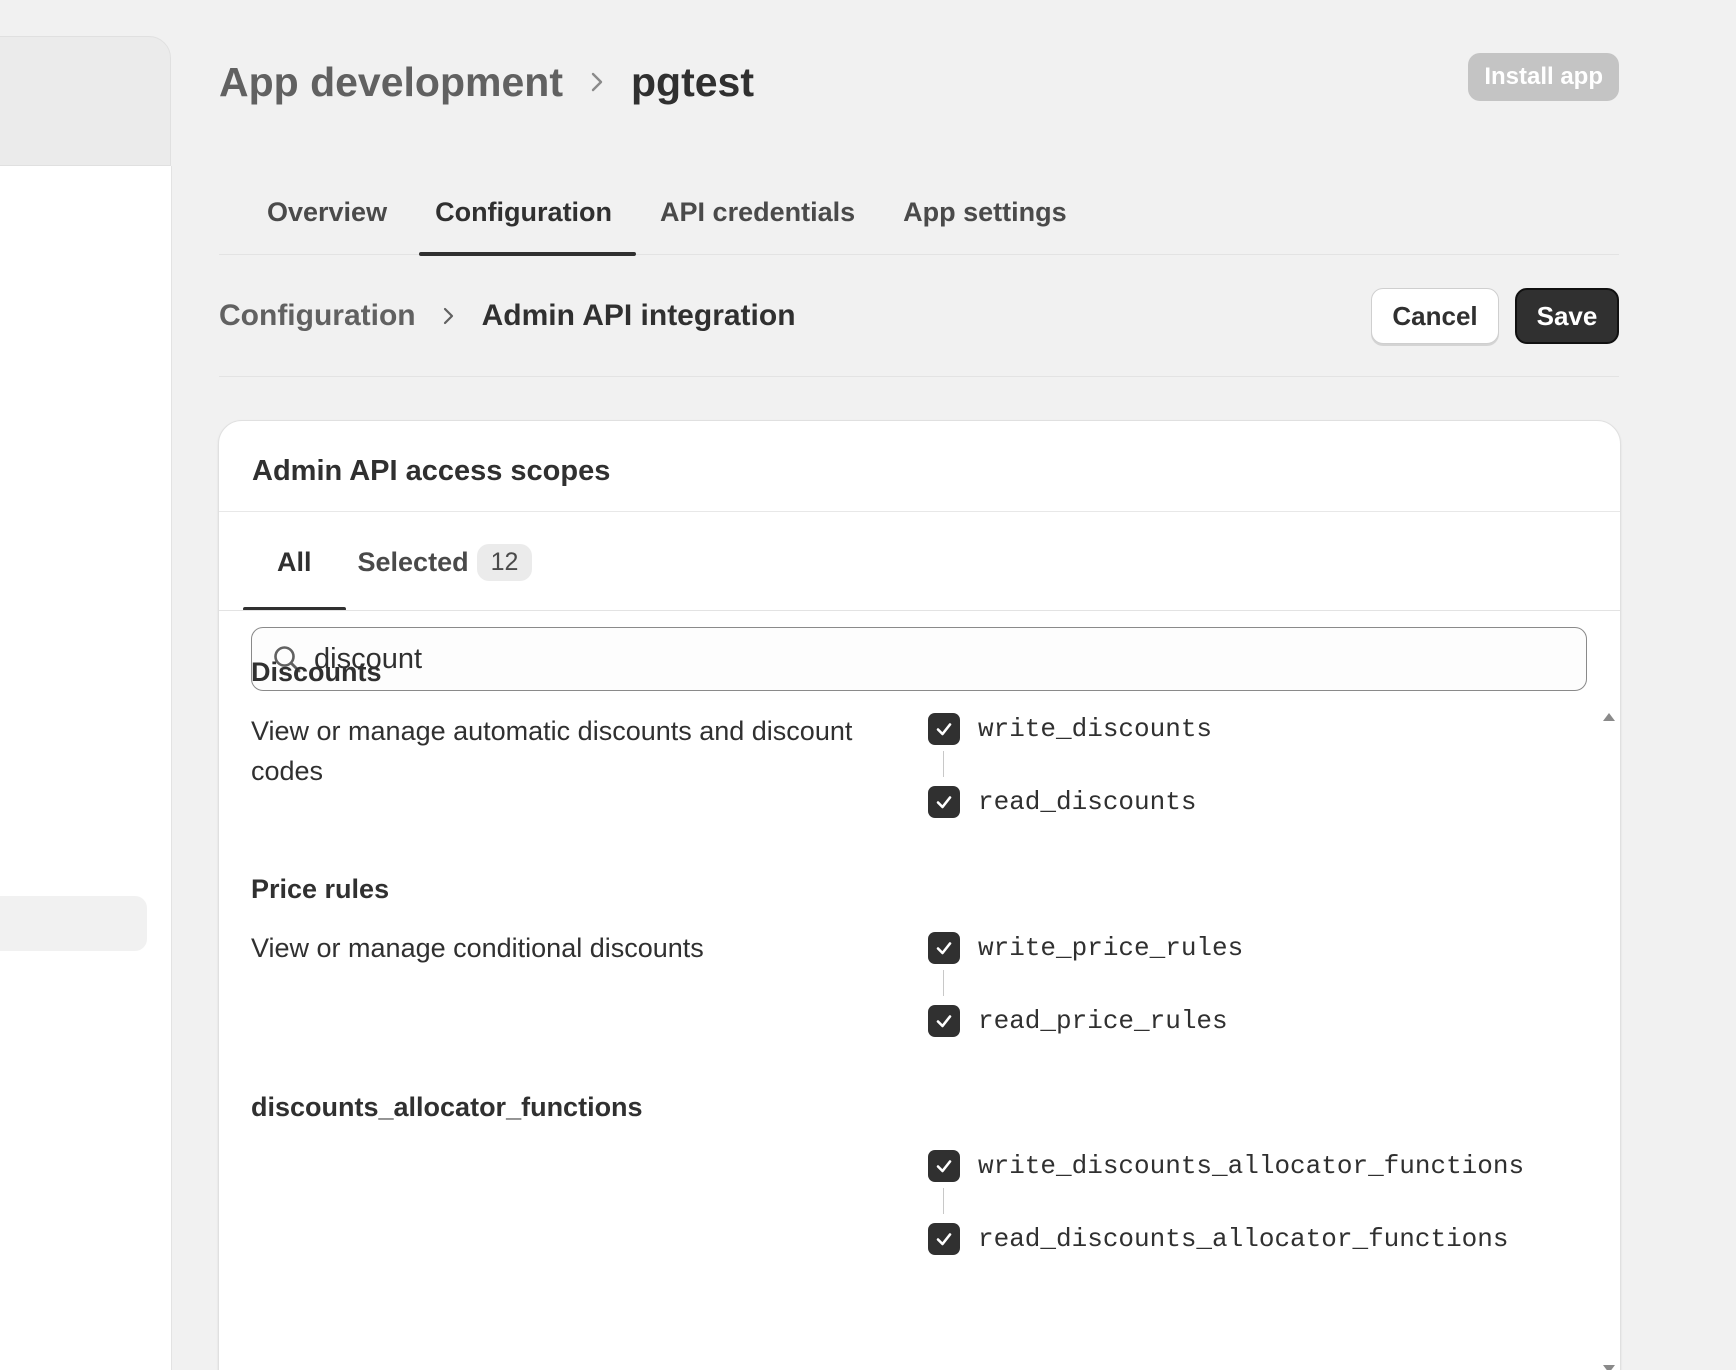  What do you see at coordinates (317, 316) in the screenshot?
I see `breadcrumb-configuration: Configuration` at bounding box center [317, 316].